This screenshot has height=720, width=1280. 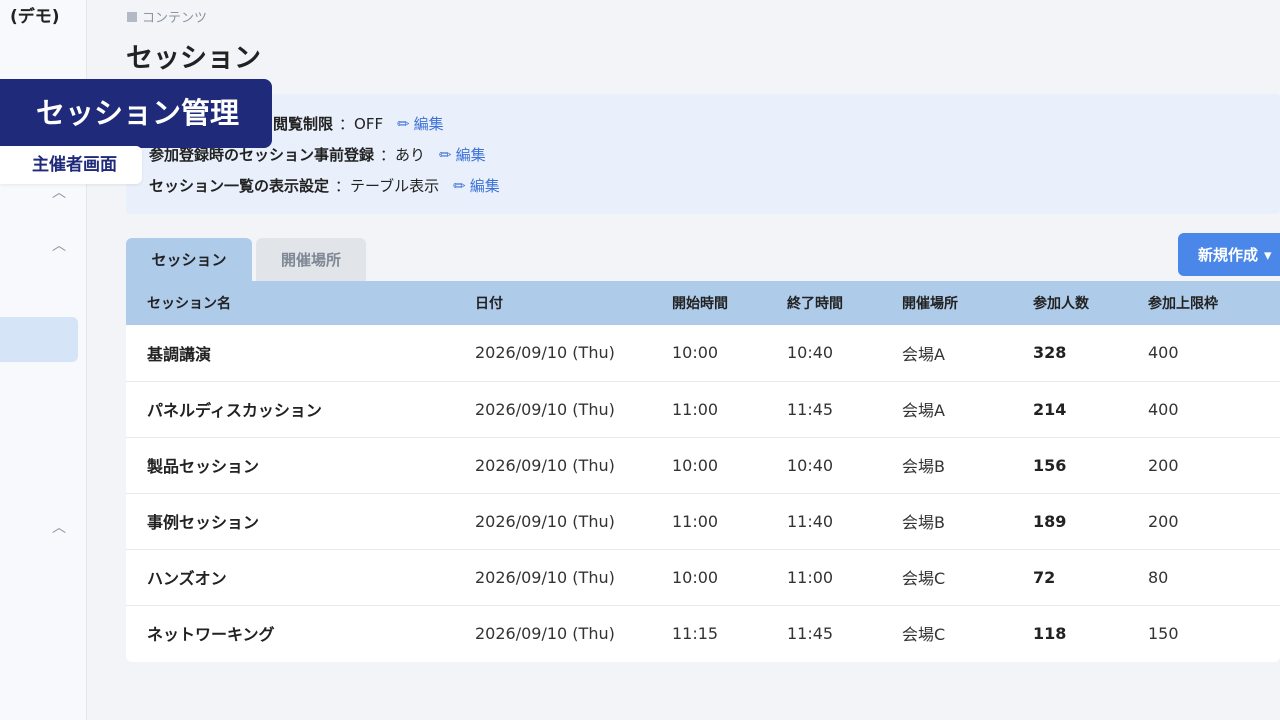 I want to click on start-time-cell: 11:15, so click(x=695, y=633).